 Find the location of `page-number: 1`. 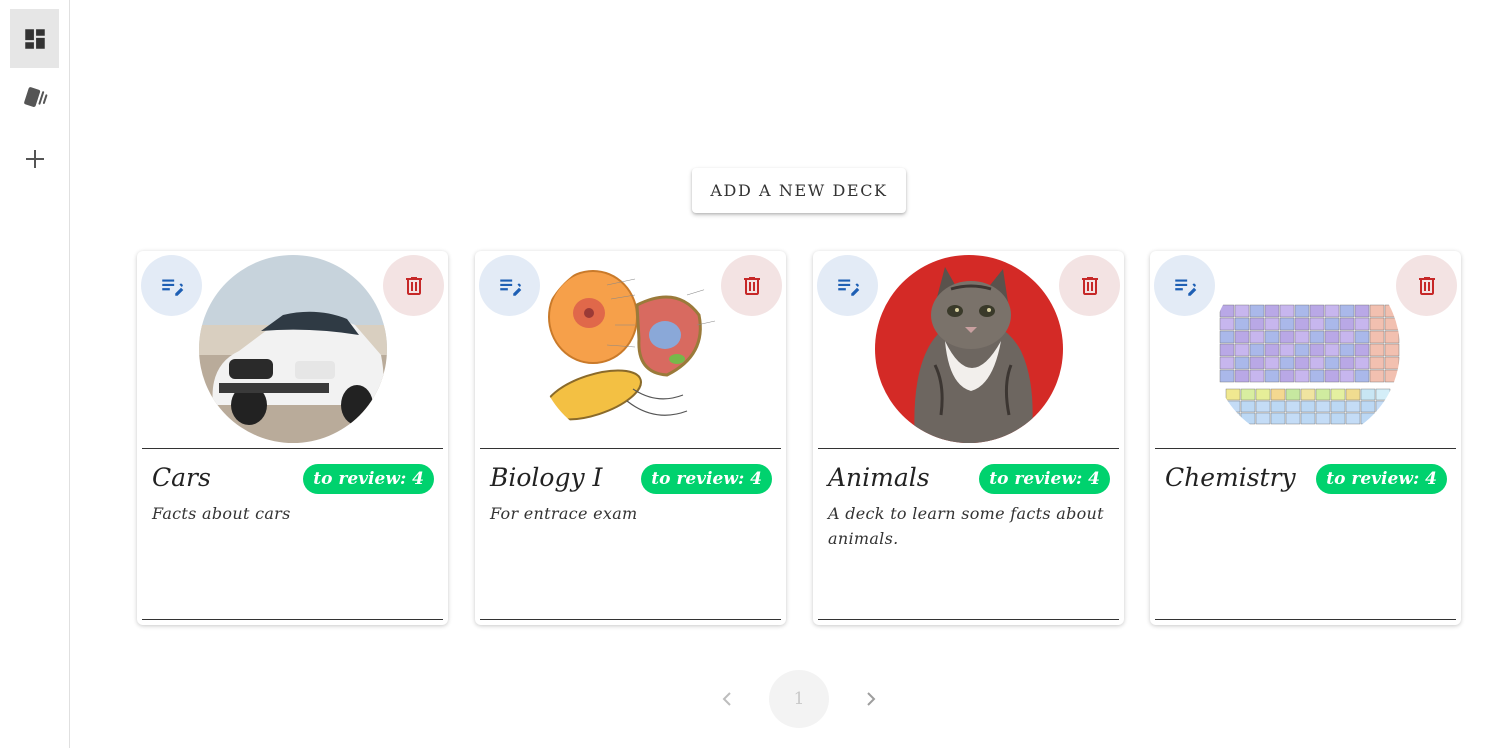

page-number: 1 is located at coordinates (799, 699).